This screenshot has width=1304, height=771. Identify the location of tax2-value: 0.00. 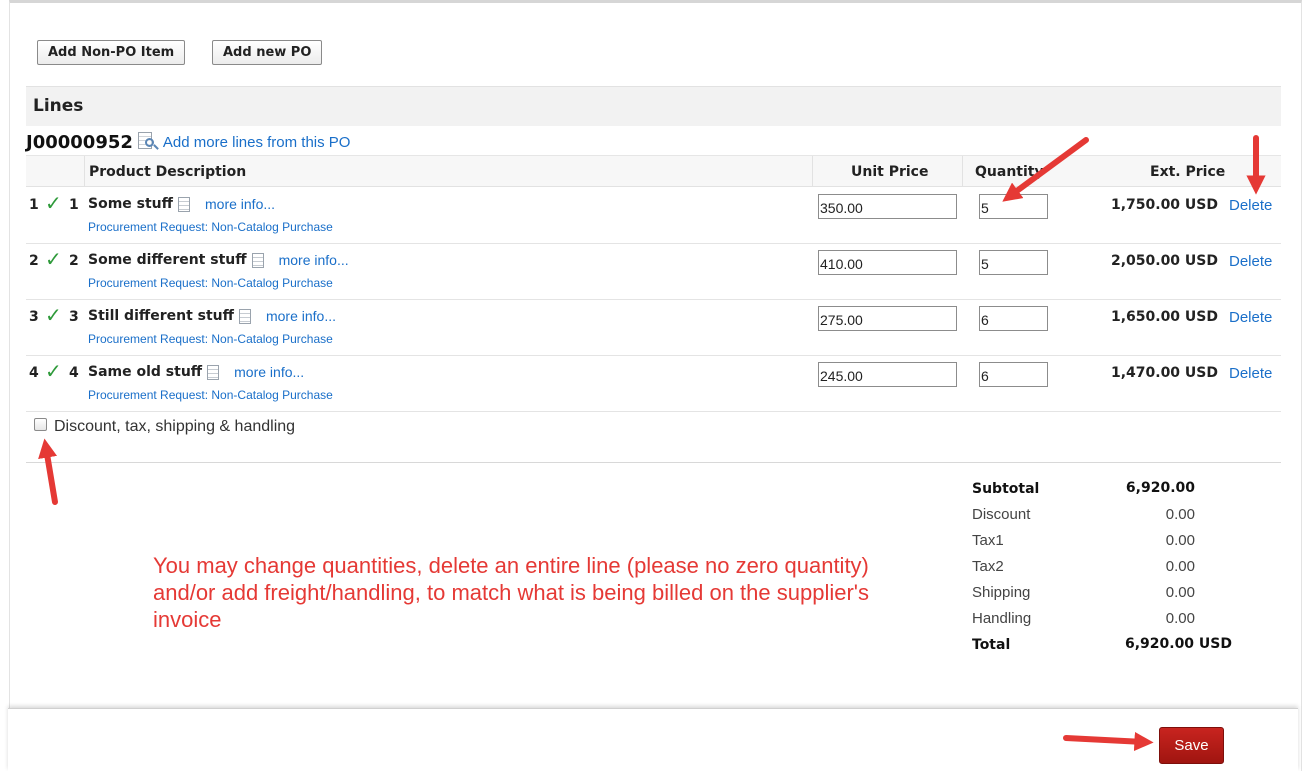
(1180, 566).